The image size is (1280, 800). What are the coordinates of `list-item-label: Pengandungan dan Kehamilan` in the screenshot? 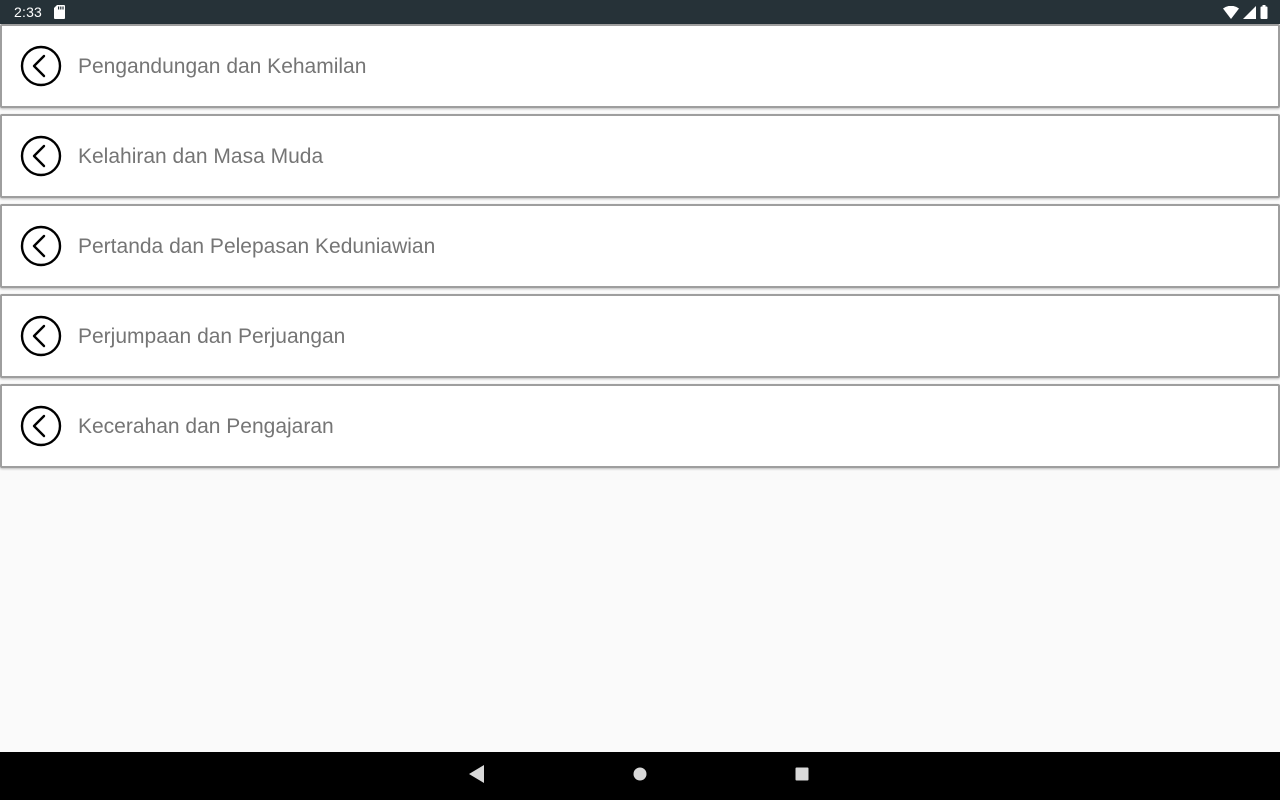 It's located at (222, 66).